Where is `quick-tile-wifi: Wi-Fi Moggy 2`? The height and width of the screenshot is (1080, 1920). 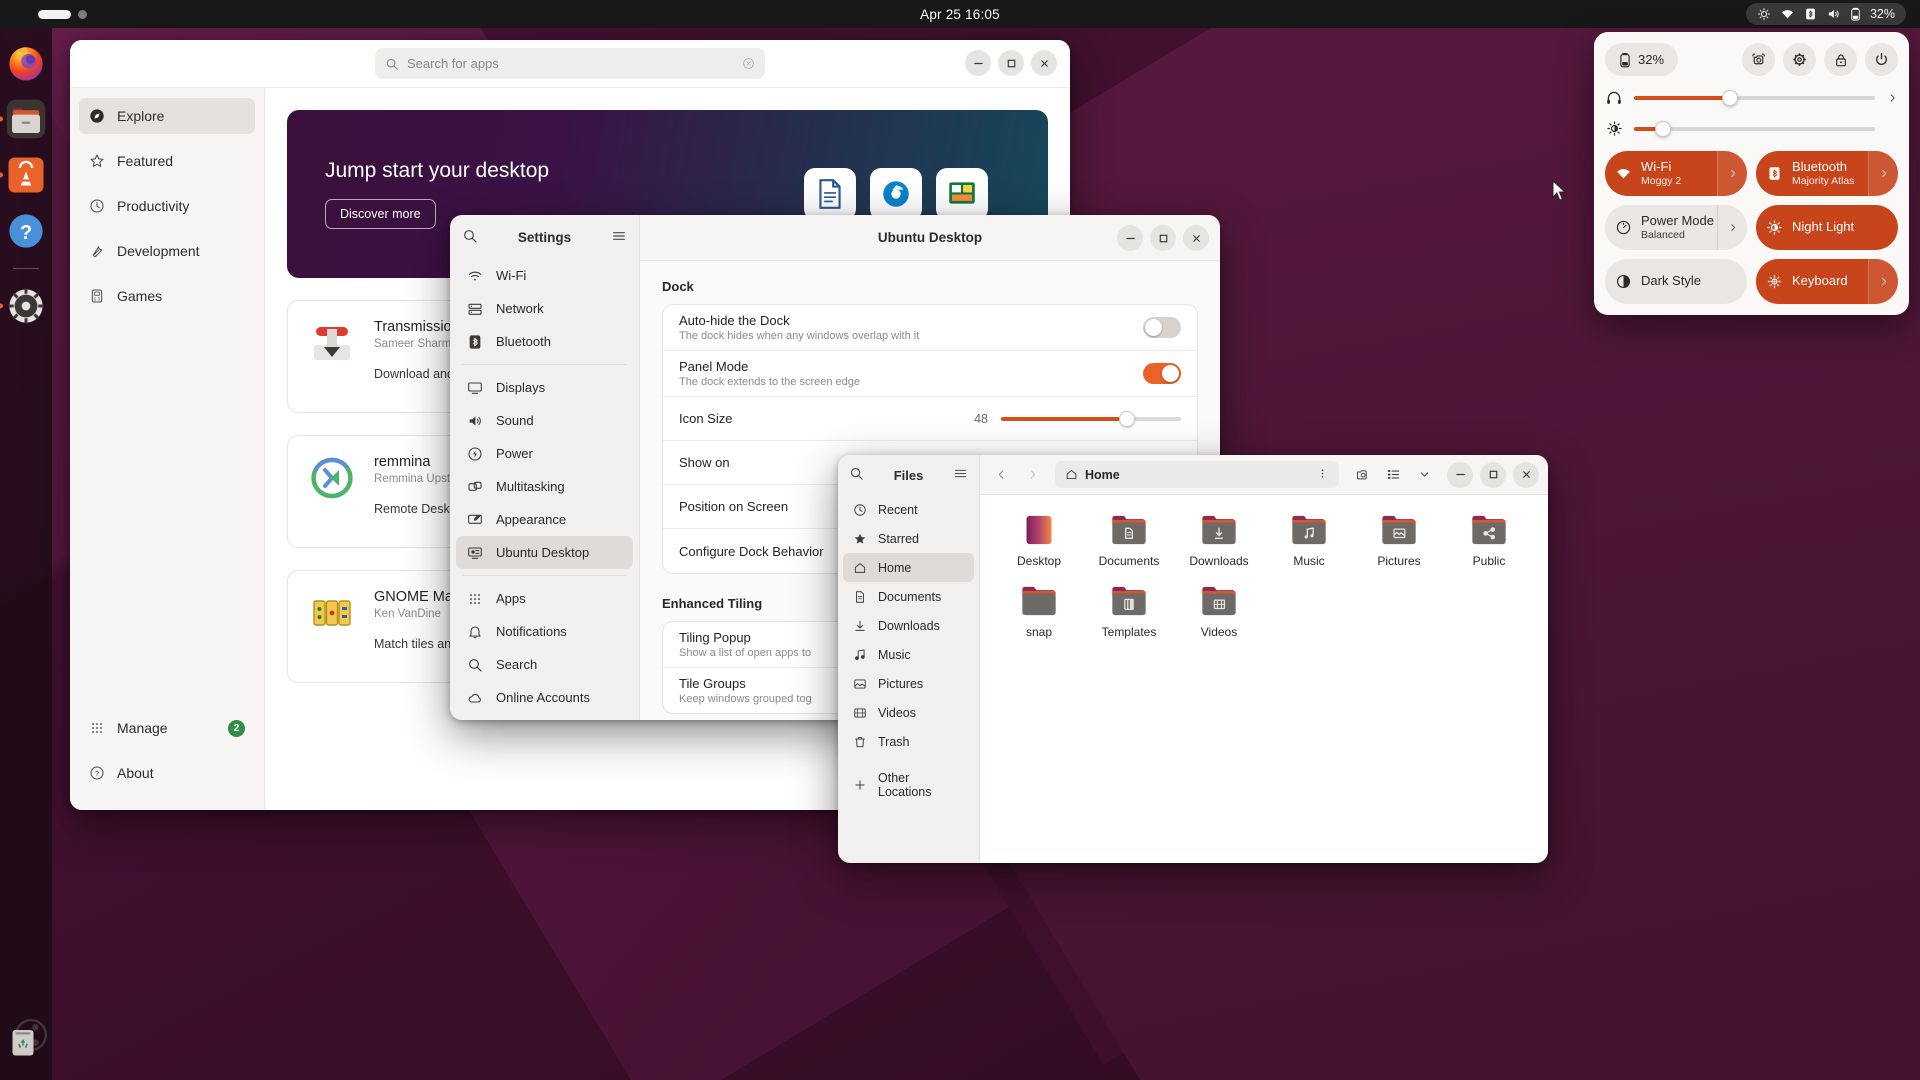
quick-tile-wifi: Wi-Fi Moggy 2 is located at coordinates (1676, 173).